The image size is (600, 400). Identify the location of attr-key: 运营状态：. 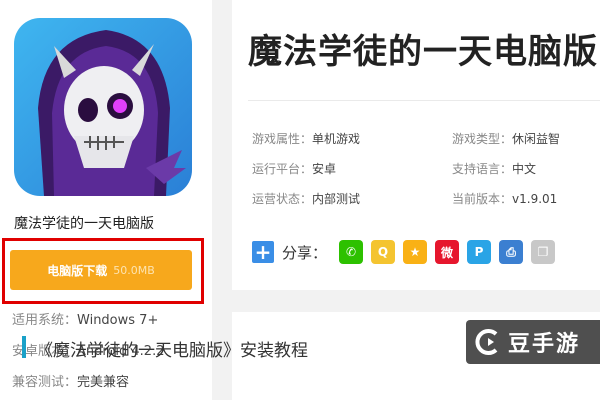
(282, 199).